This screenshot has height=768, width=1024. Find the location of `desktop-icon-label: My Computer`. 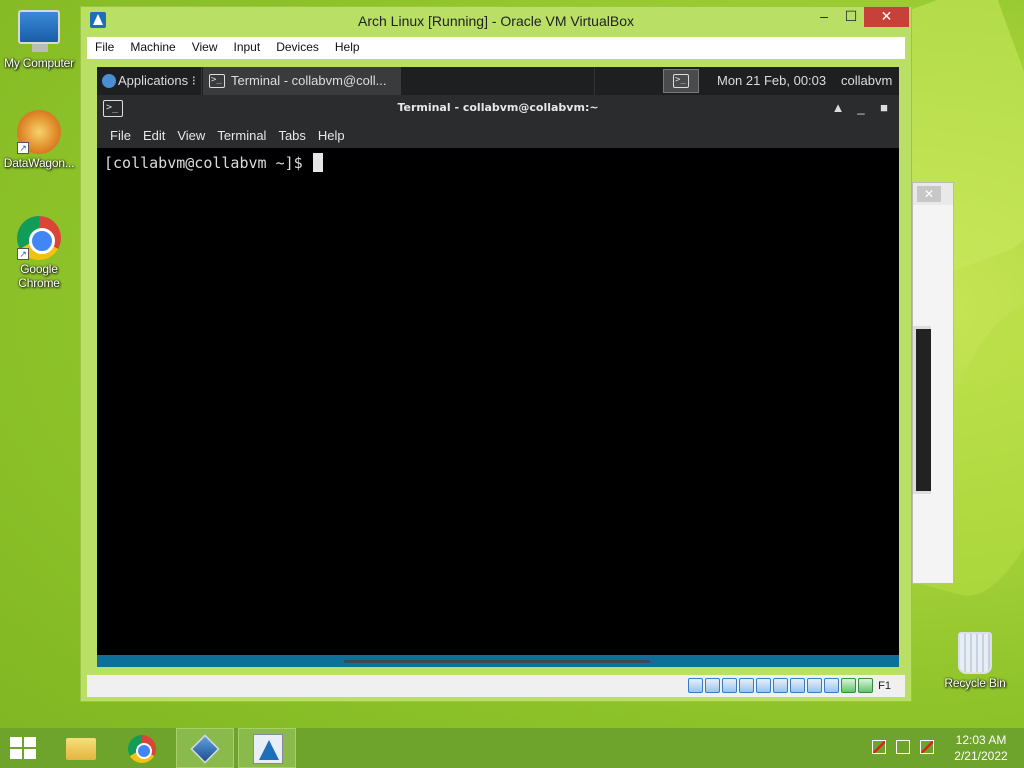

desktop-icon-label: My Computer is located at coordinates (39, 63).